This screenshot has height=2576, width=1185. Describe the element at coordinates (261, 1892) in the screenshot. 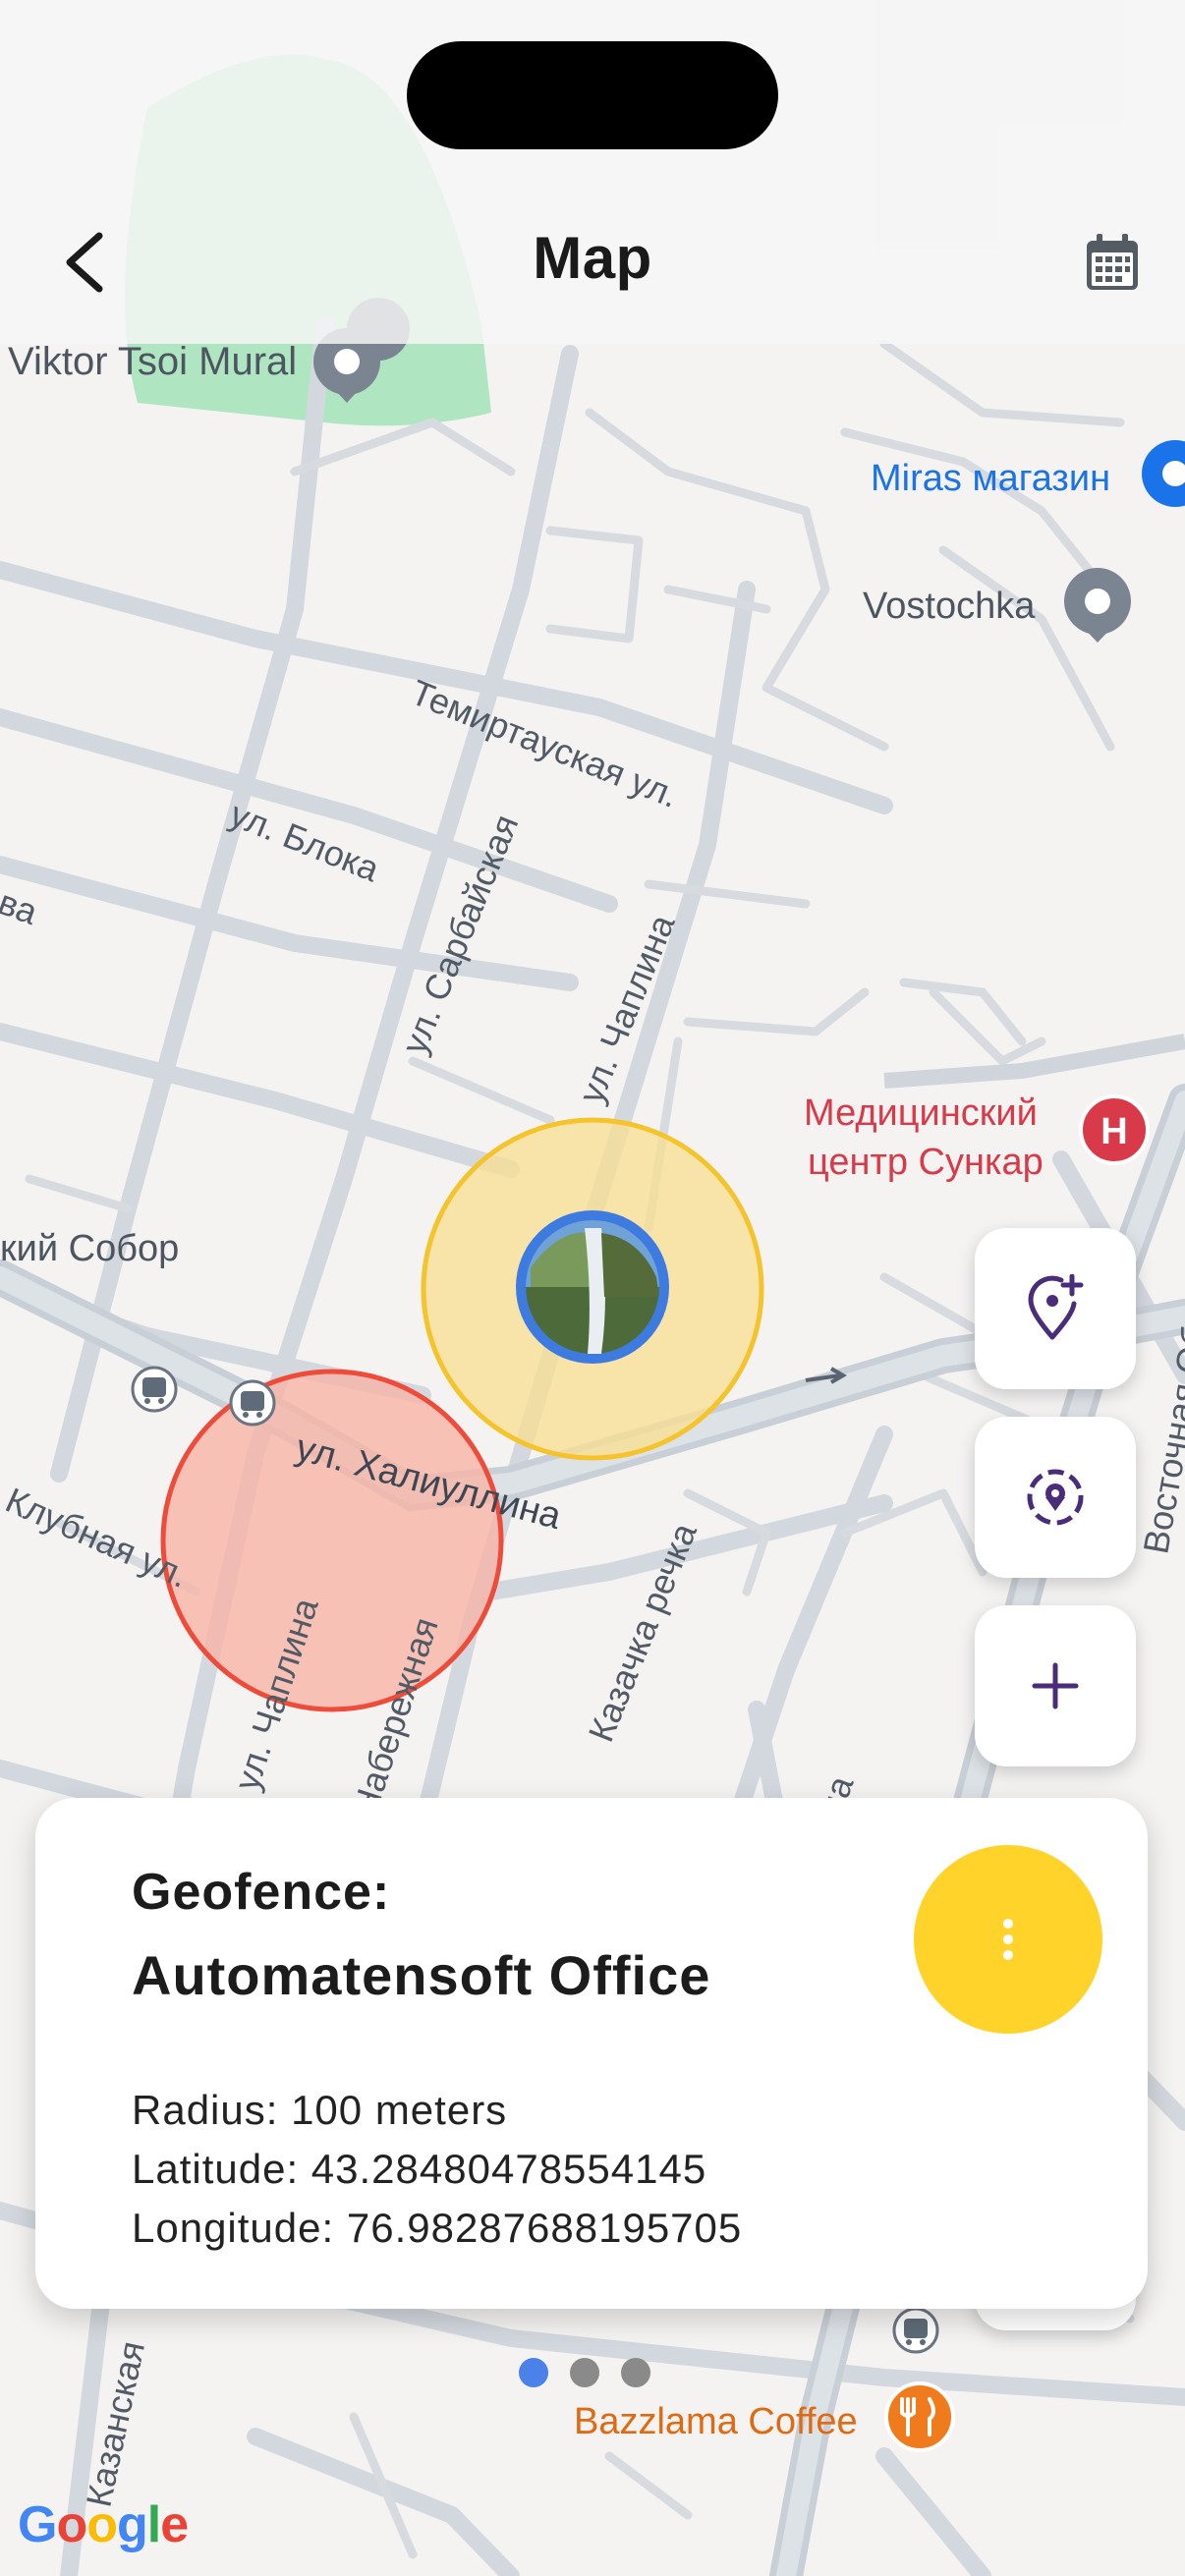

I see `card-heading: Geofence:` at that location.